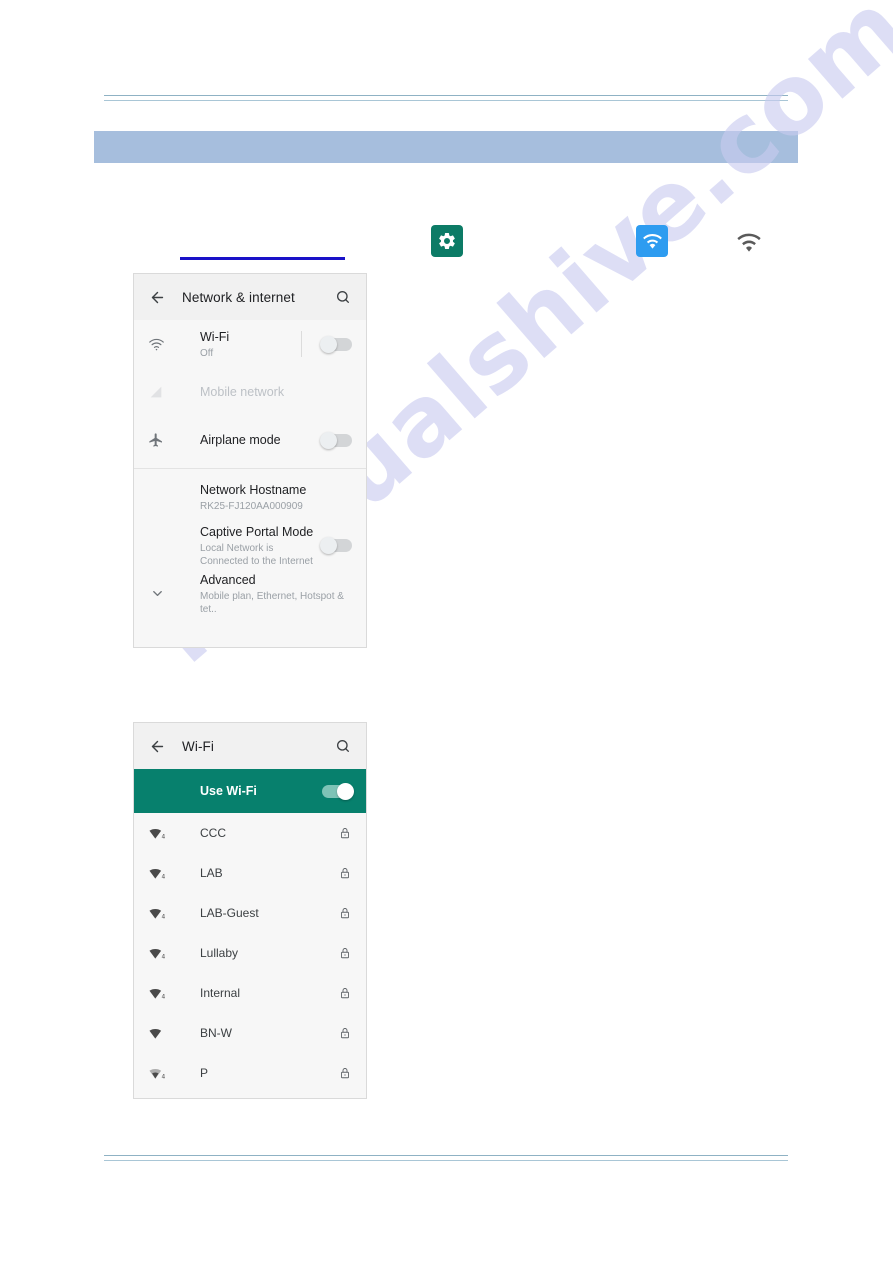  Describe the element at coordinates (228, 791) in the screenshot. I see `use-wifi-label: Use Wi-Fi` at that location.